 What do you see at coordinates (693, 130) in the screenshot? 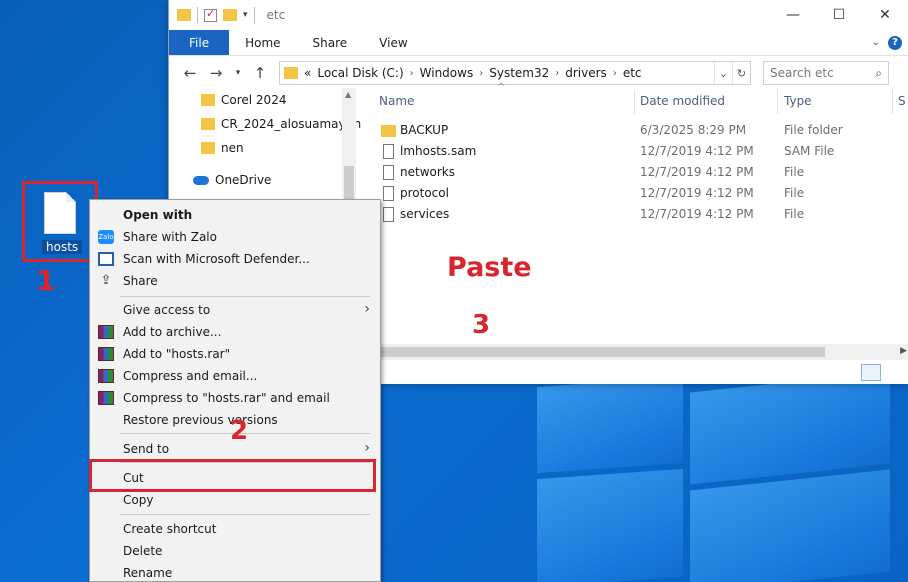
I see `file-date: 6/3/2025 8:29 PM` at bounding box center [693, 130].